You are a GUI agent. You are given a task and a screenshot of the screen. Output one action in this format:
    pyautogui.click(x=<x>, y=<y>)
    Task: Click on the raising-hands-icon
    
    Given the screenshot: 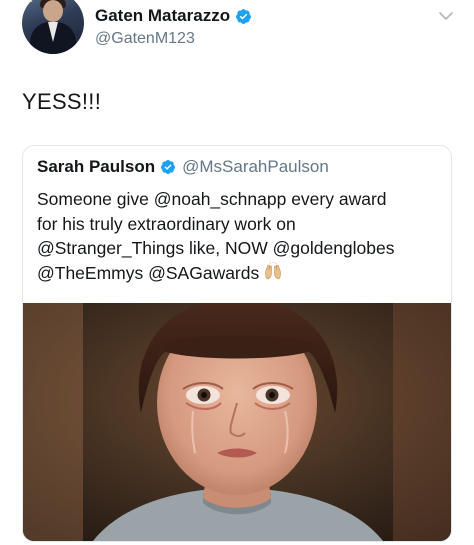 What is the action you would take?
    pyautogui.click(x=273, y=270)
    